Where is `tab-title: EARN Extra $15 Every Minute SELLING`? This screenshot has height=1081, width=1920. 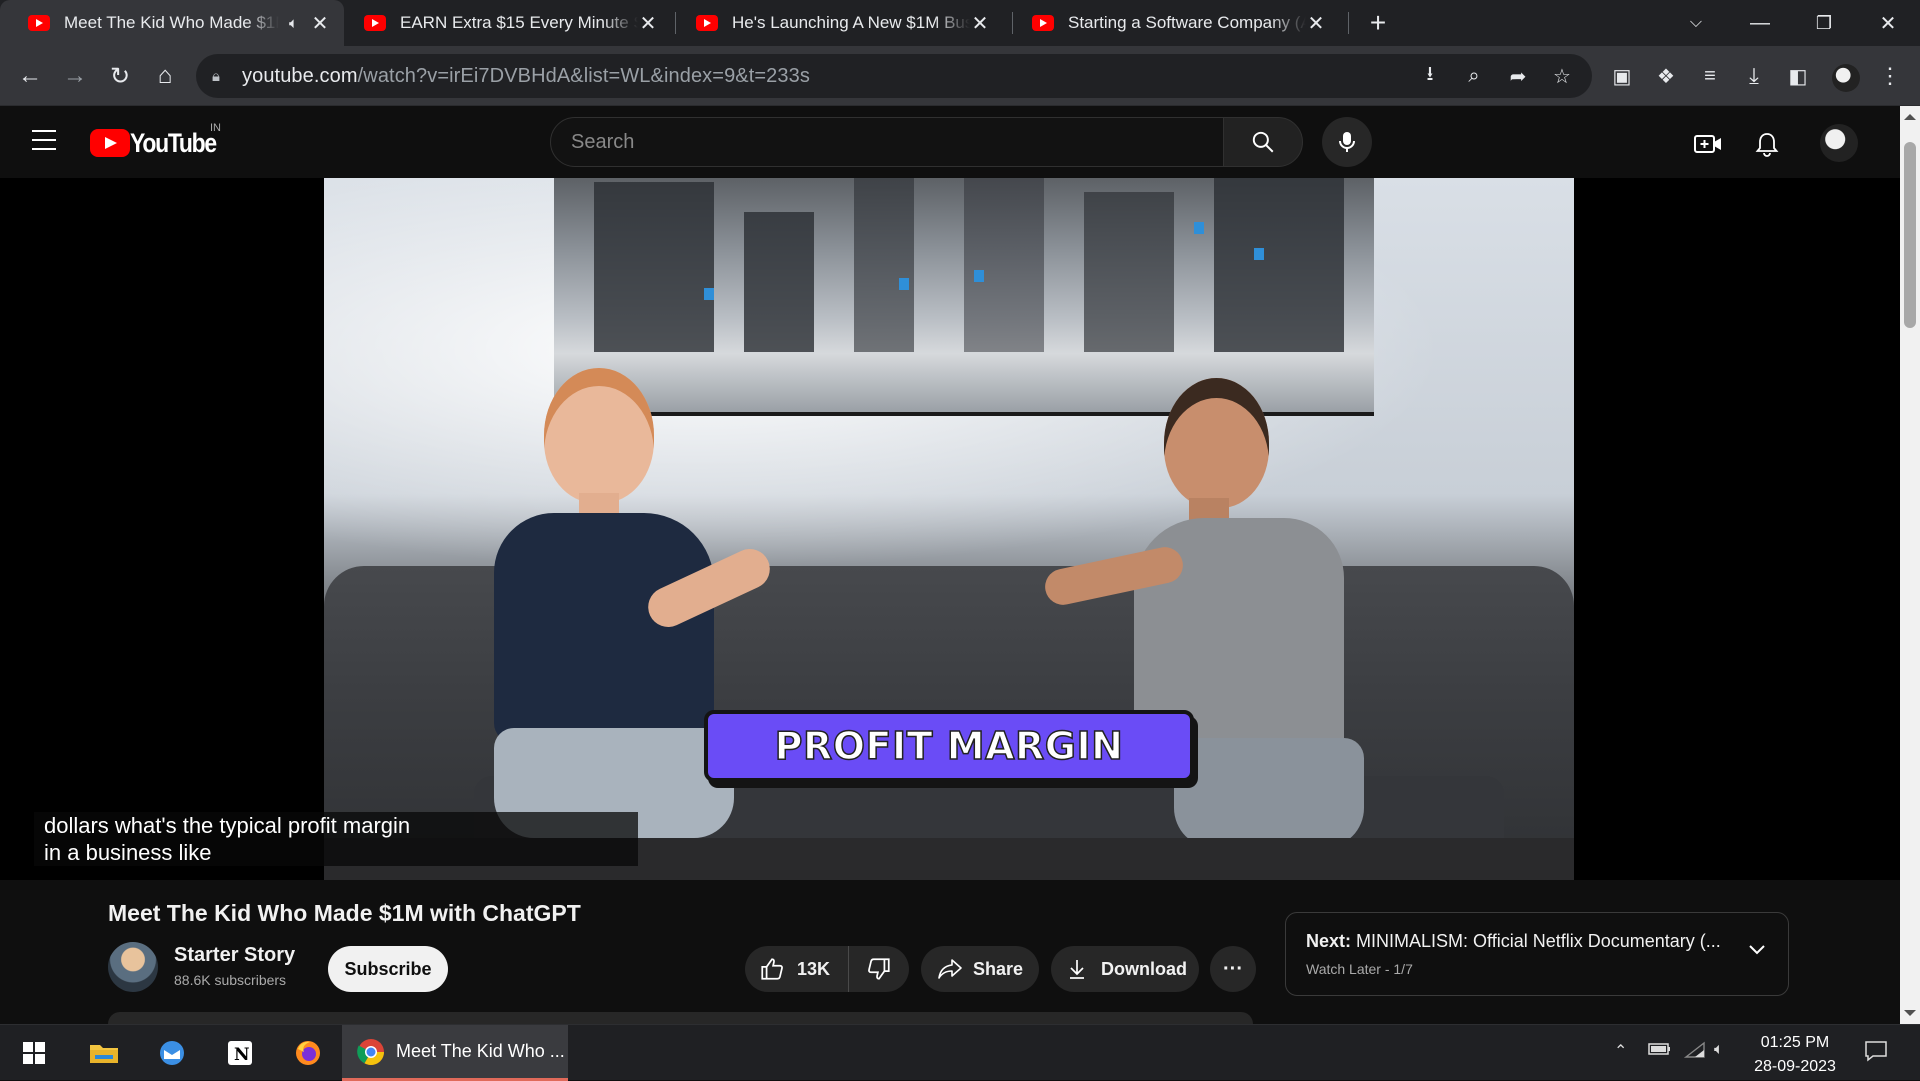
tab-title: EARN Extra $15 Every Minute SELLING is located at coordinates (519, 22).